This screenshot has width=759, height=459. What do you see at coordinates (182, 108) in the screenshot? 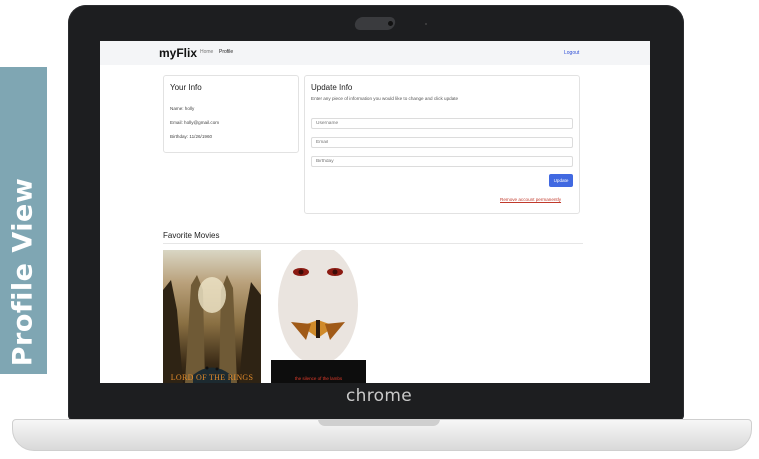
I see `info-name: Name: holly` at bounding box center [182, 108].